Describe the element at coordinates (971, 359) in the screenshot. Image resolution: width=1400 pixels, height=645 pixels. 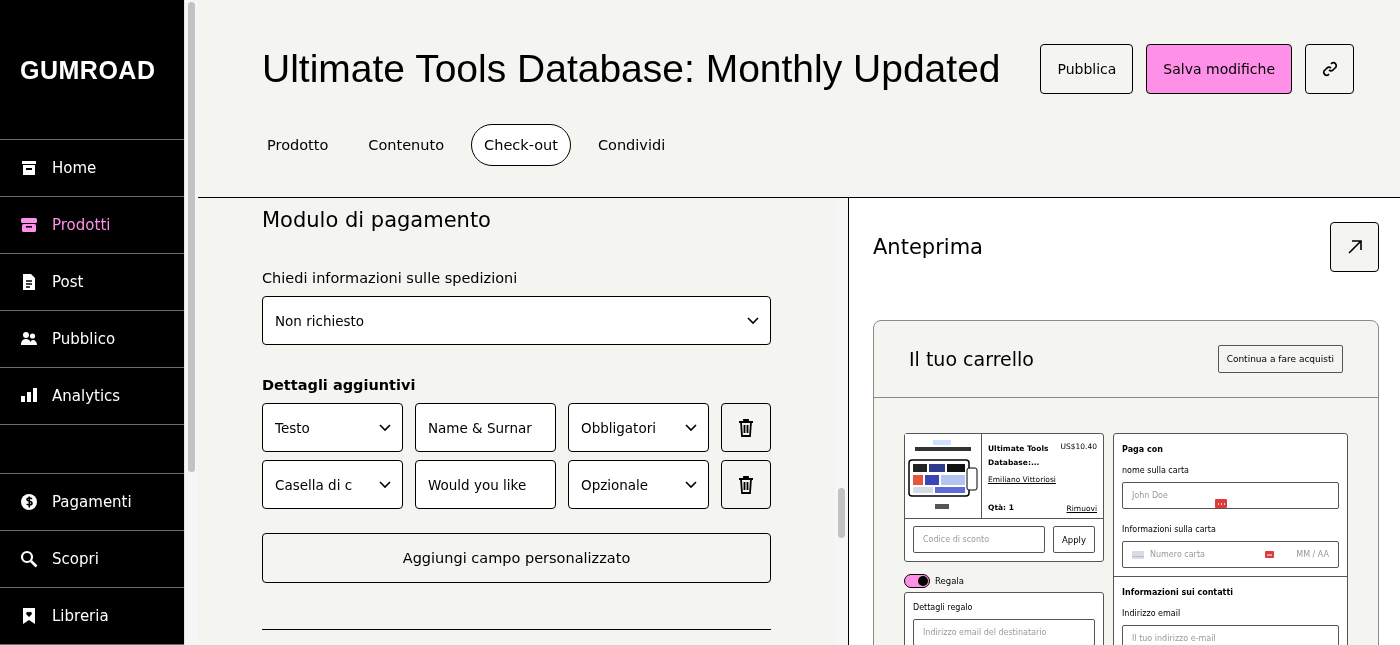
I see `cart-title: Il tuo carrello` at that location.